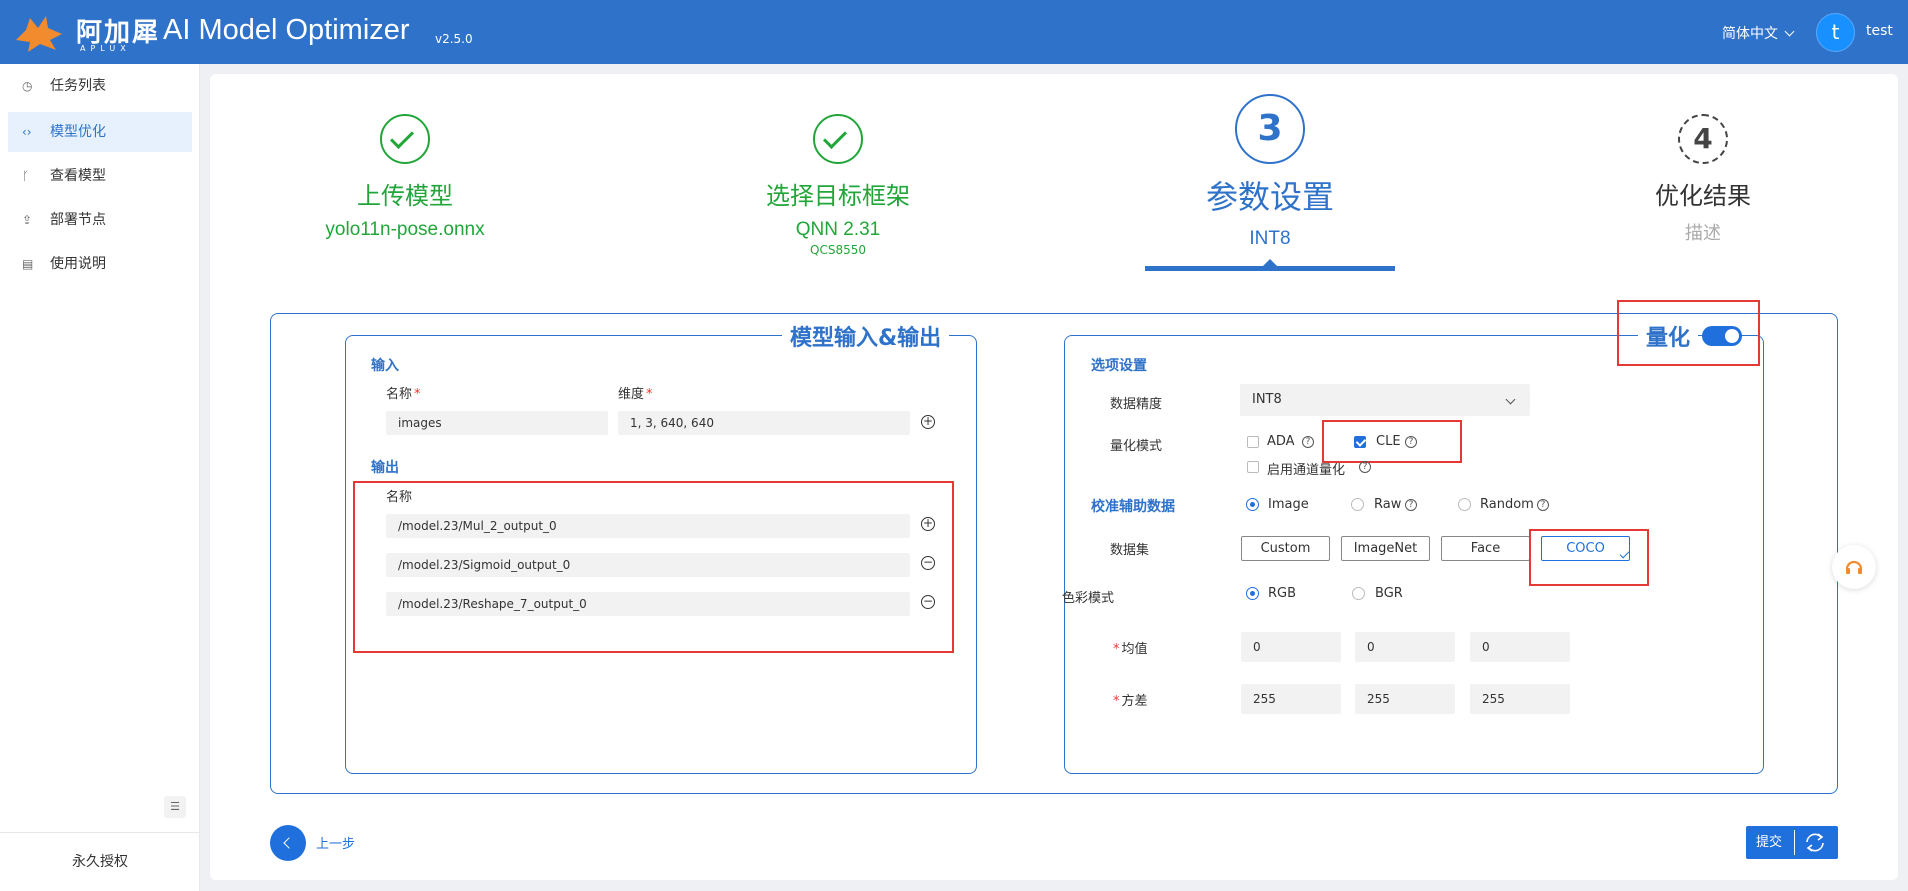 This screenshot has width=1908, height=891. Describe the element at coordinates (1136, 446) in the screenshot. I see `quant-mode-label: 量化模式` at that location.